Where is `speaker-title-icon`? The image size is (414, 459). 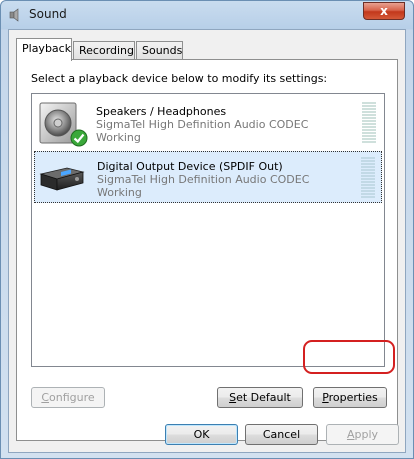
speaker-title-icon is located at coordinates (14, 15).